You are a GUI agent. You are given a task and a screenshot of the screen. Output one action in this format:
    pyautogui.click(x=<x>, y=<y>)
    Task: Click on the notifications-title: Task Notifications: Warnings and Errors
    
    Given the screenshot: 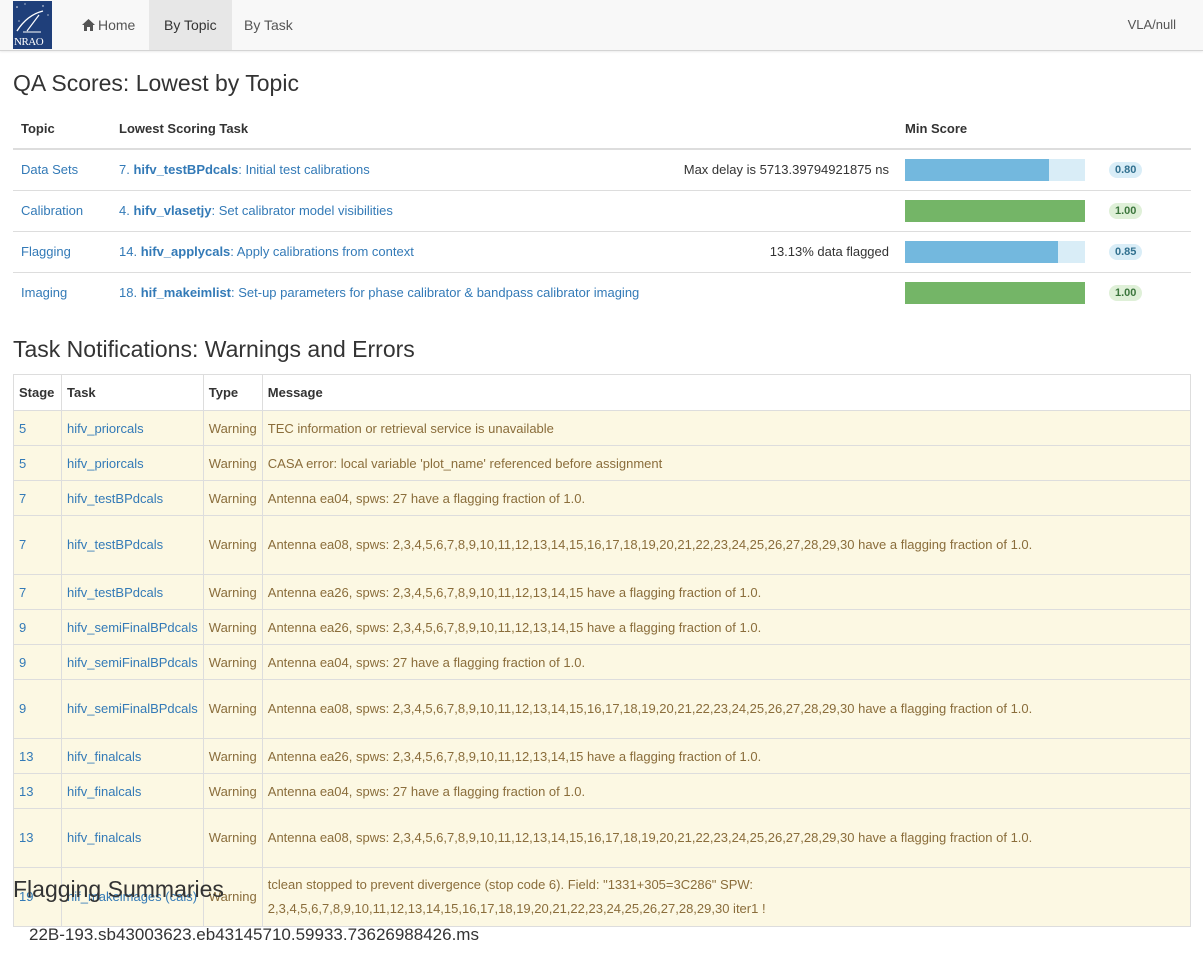 What is the action you would take?
    pyautogui.click(x=214, y=349)
    